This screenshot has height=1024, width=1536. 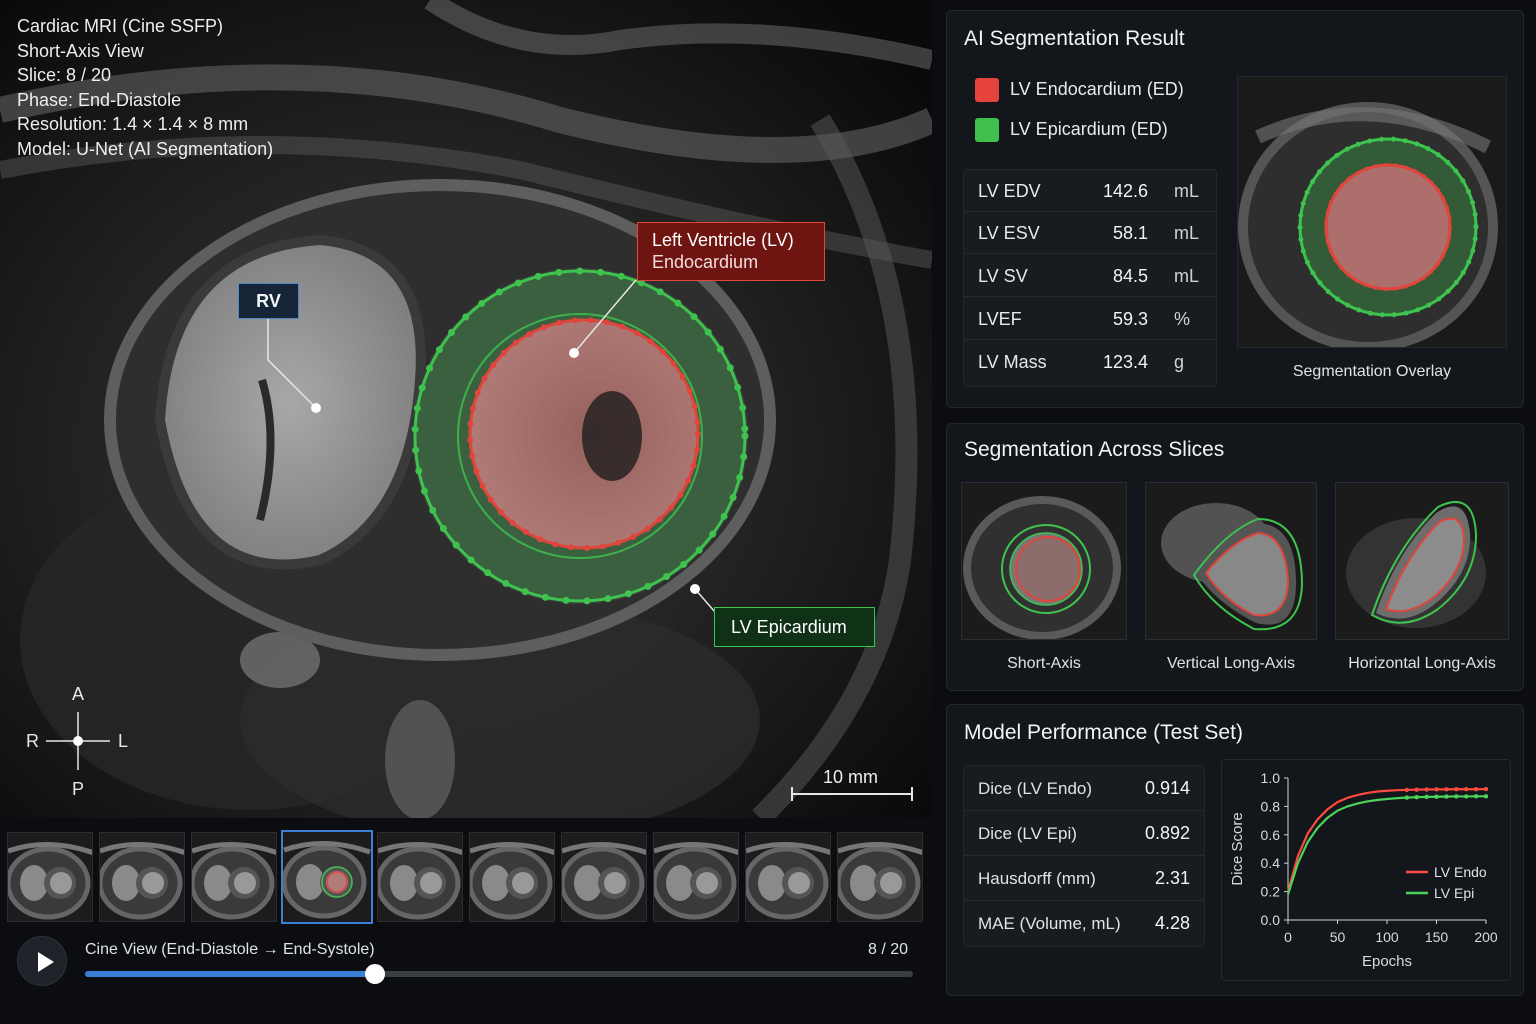 I want to click on slices-title: Segmentation Across Slices, so click(x=1094, y=449).